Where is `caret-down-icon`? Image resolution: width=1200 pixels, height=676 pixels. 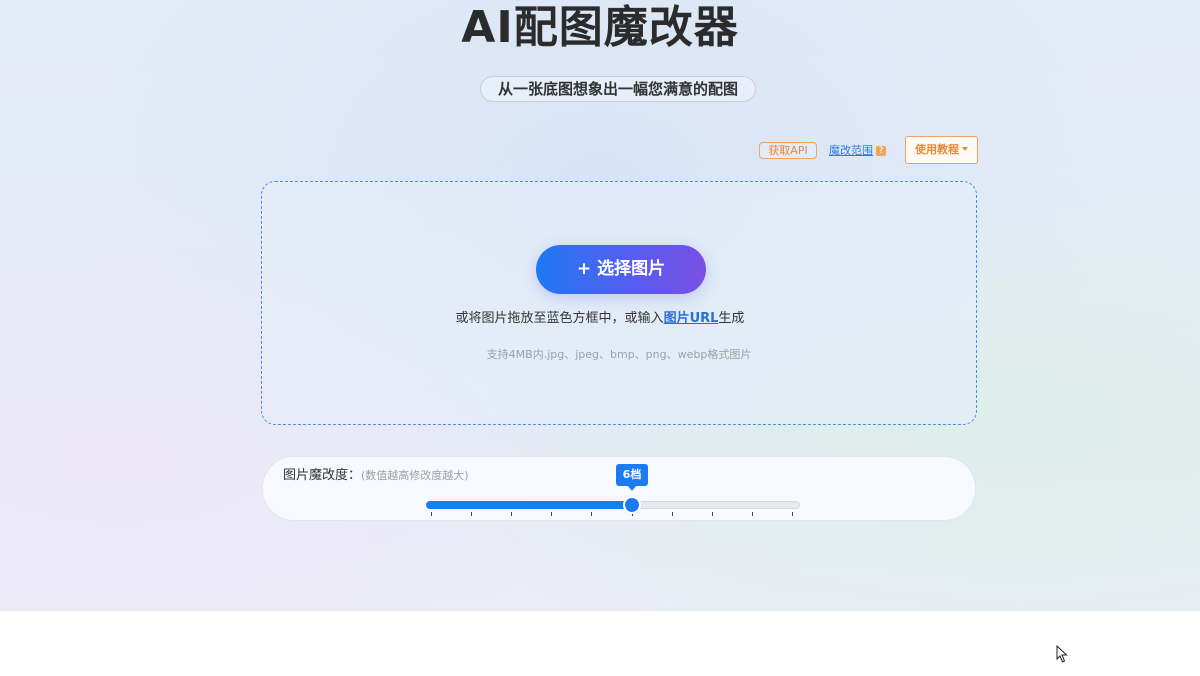 caret-down-icon is located at coordinates (965, 149).